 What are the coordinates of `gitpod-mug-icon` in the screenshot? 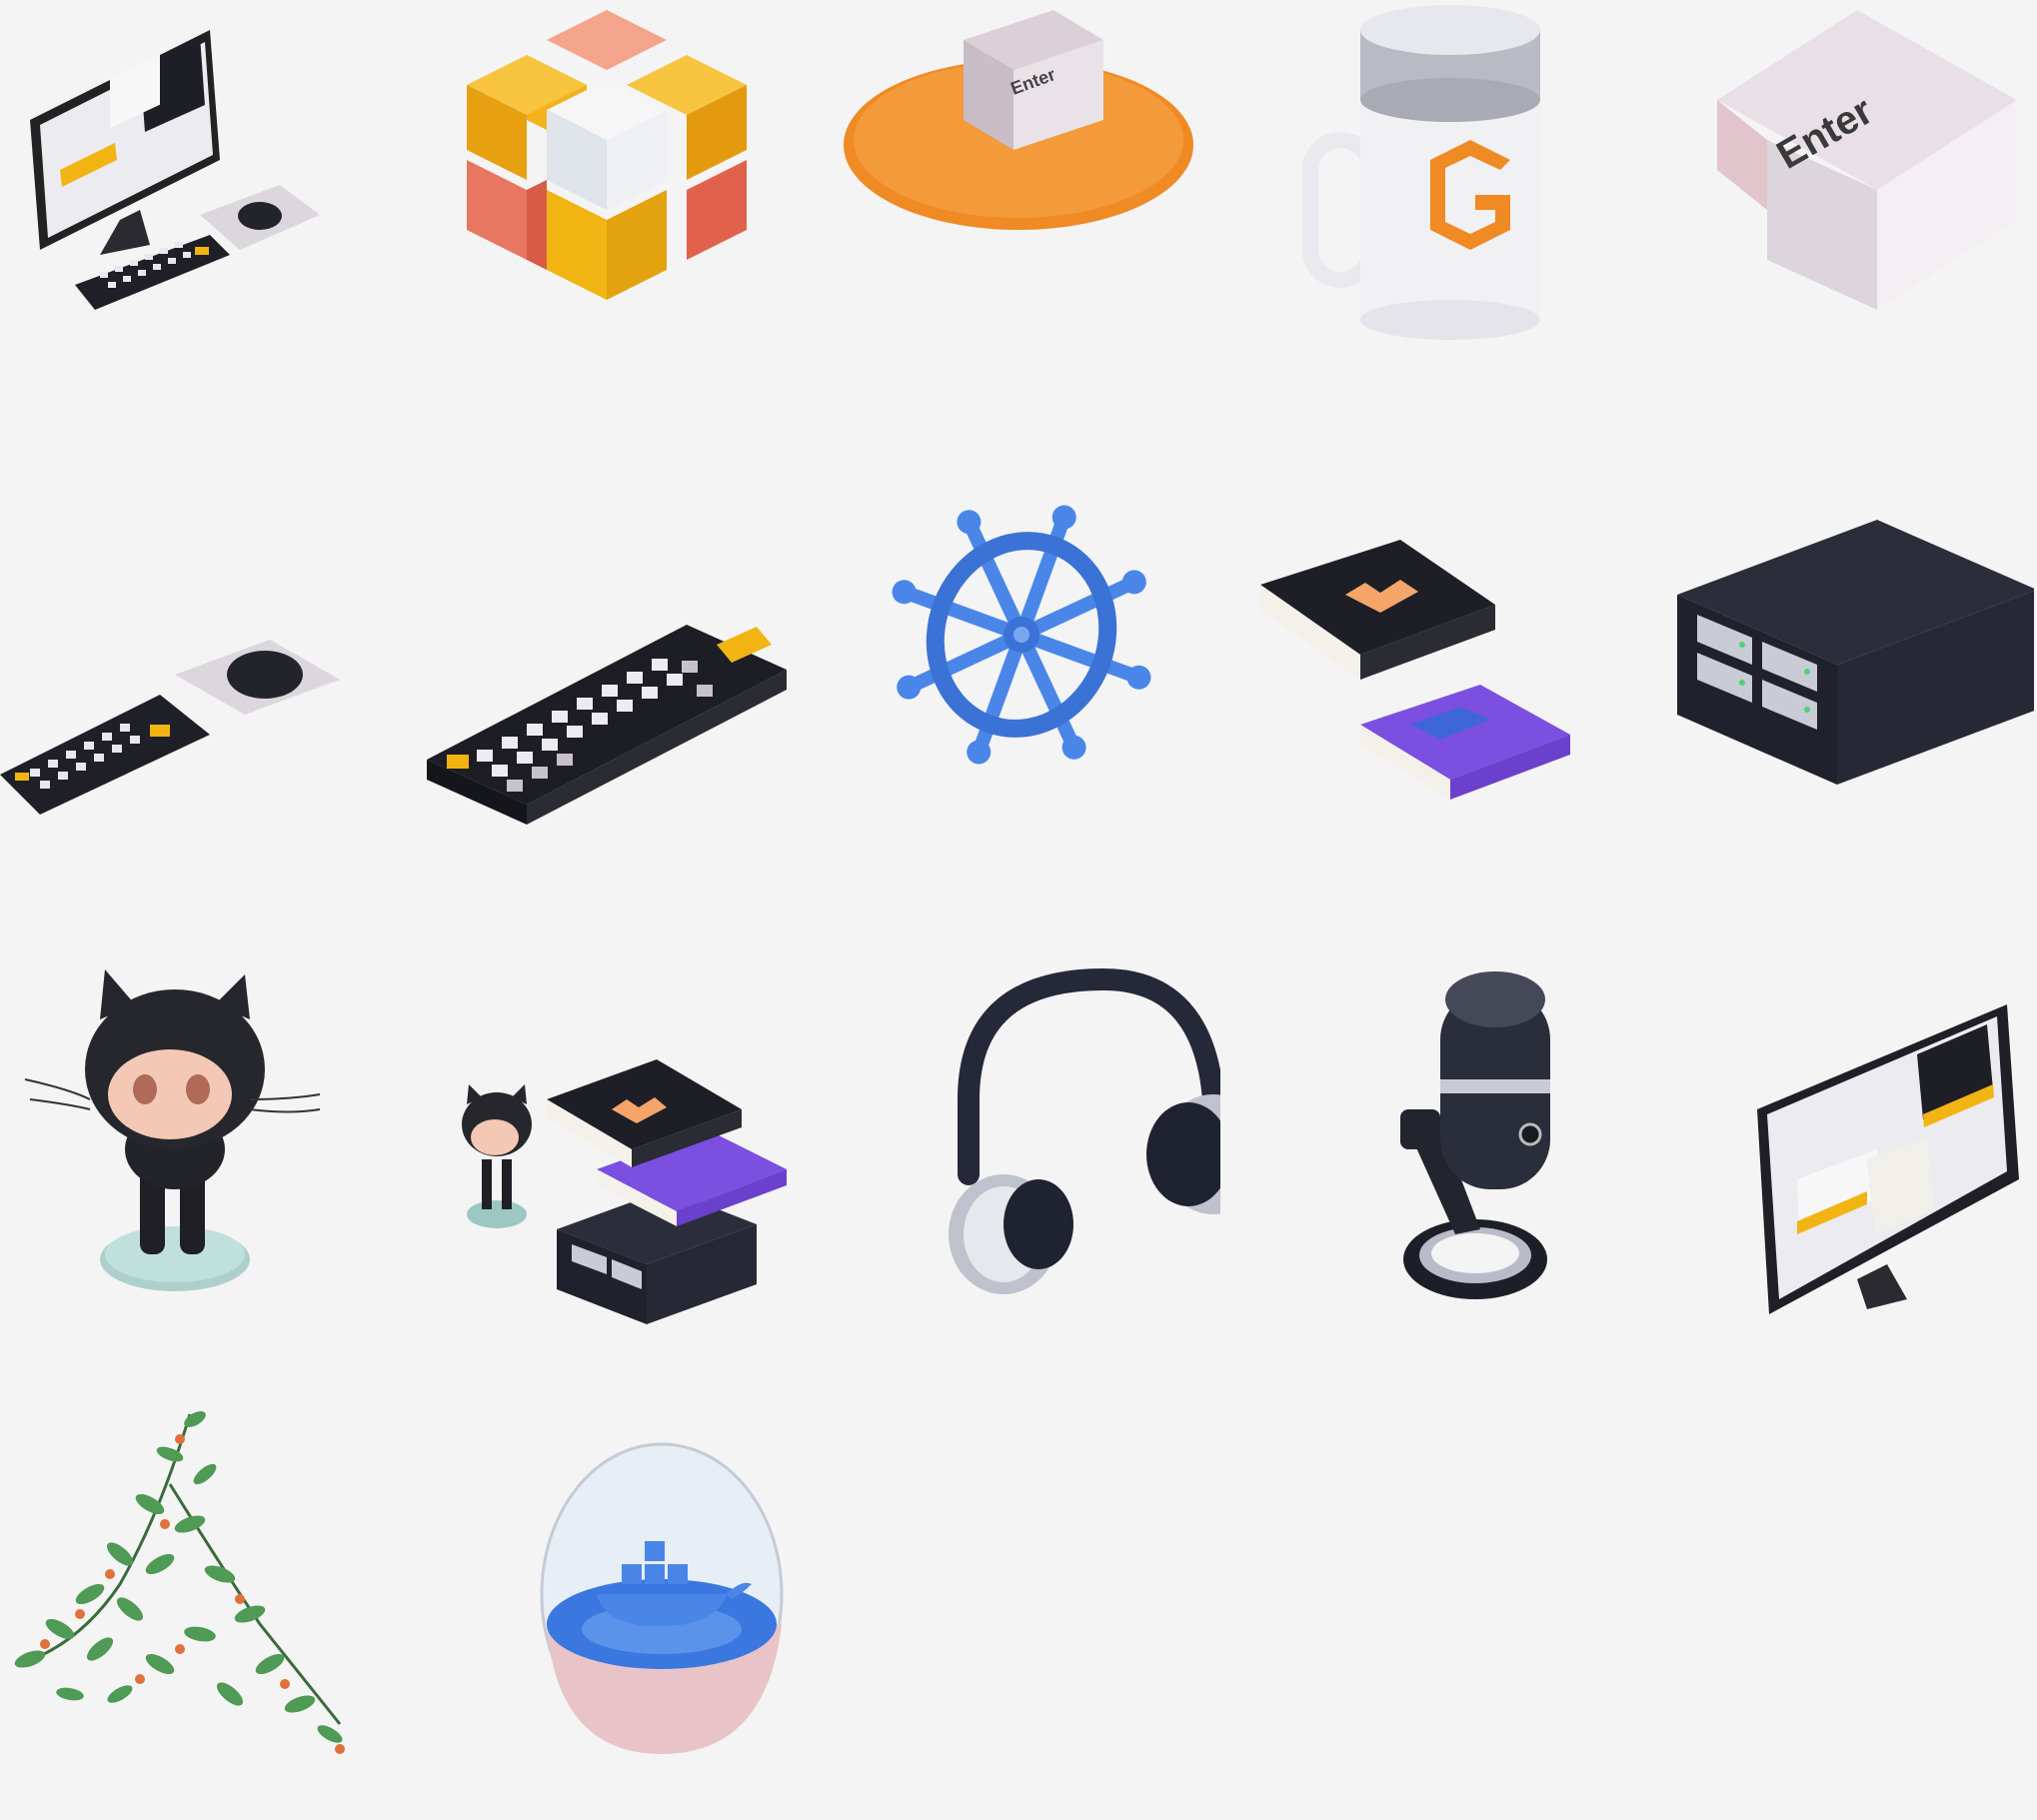 It's located at (1423, 227).